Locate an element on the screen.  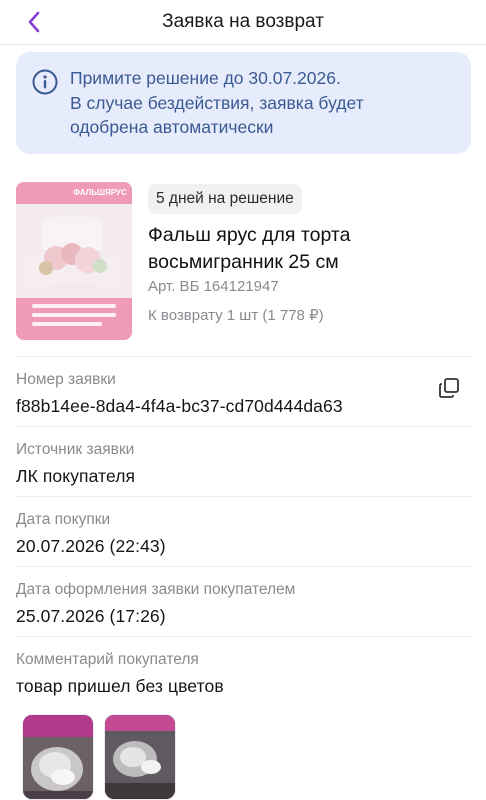
purchase-date-field: Дата покупки 20.07.2026 (22:43) is located at coordinates (243, 534).